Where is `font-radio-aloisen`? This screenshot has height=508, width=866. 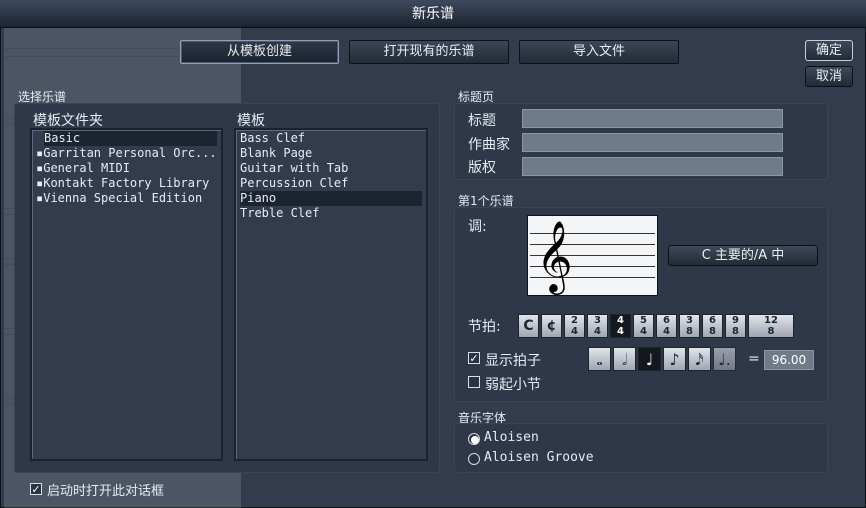 font-radio-aloisen is located at coordinates (474, 439).